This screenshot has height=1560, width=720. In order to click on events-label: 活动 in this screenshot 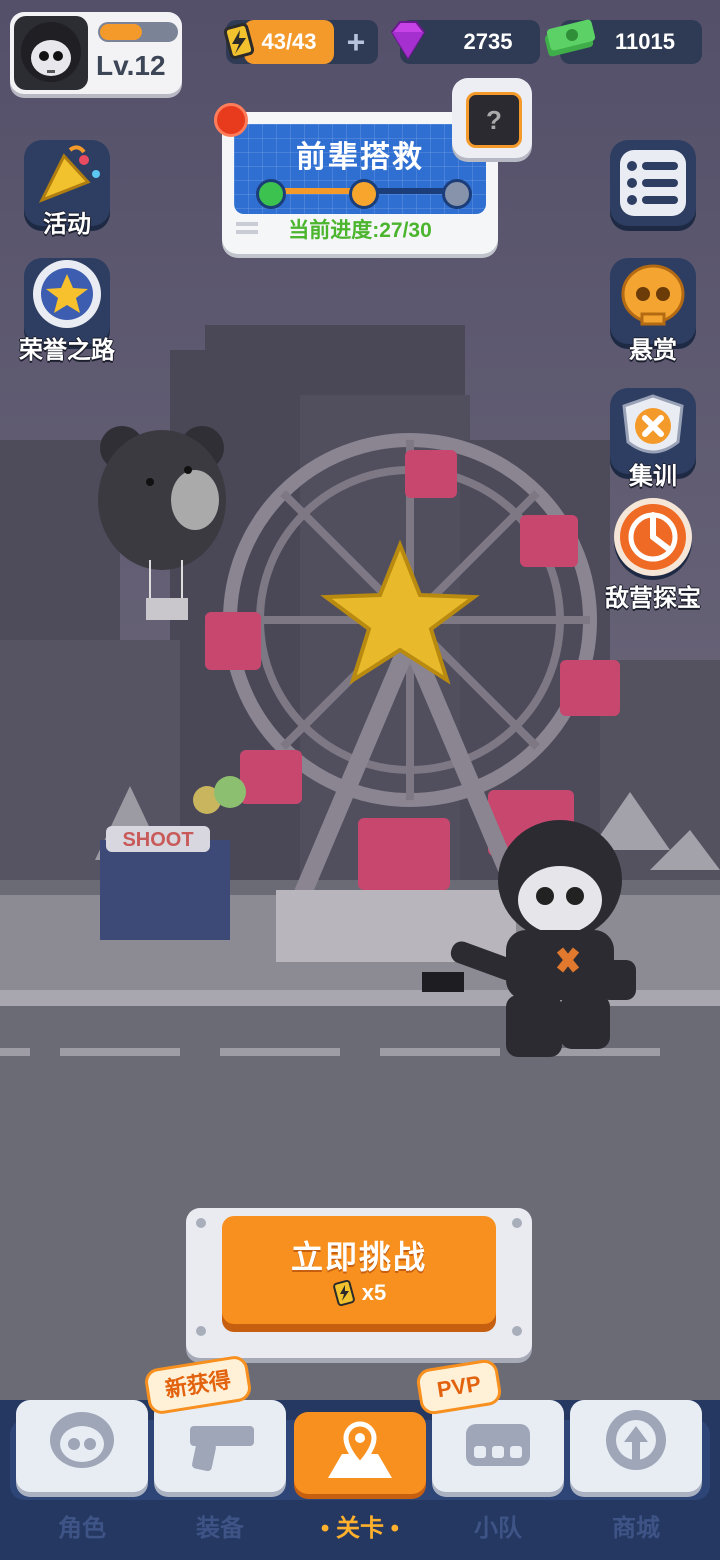, I will do `click(67, 224)`.